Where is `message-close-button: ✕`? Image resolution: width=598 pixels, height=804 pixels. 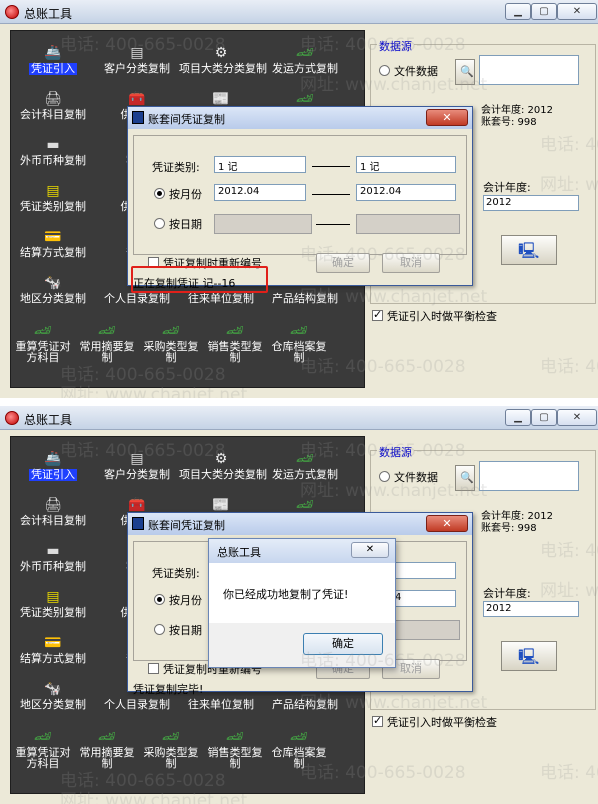
message-close-button: ✕ is located at coordinates (370, 550).